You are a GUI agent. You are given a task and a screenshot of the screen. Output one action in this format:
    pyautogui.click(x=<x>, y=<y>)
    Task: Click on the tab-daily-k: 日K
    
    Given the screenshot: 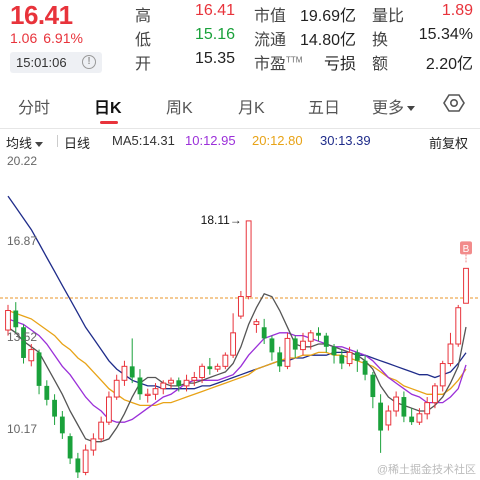 What is the action you would take?
    pyautogui.click(x=108, y=106)
    